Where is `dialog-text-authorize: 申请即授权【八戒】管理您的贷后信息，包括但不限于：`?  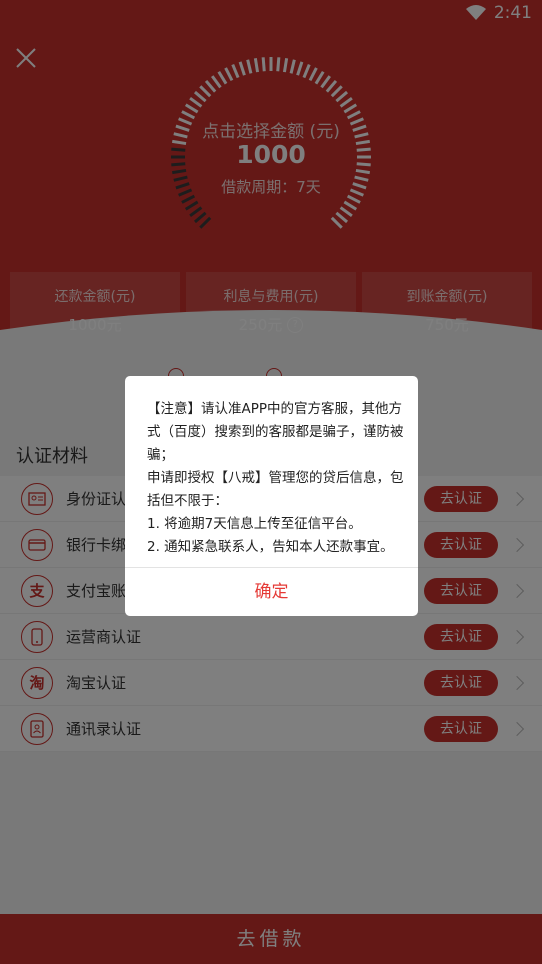
dialog-text-authorize: 申请即授权【八戒】管理您的贷后信息，包括但不限于： is located at coordinates (275, 489).